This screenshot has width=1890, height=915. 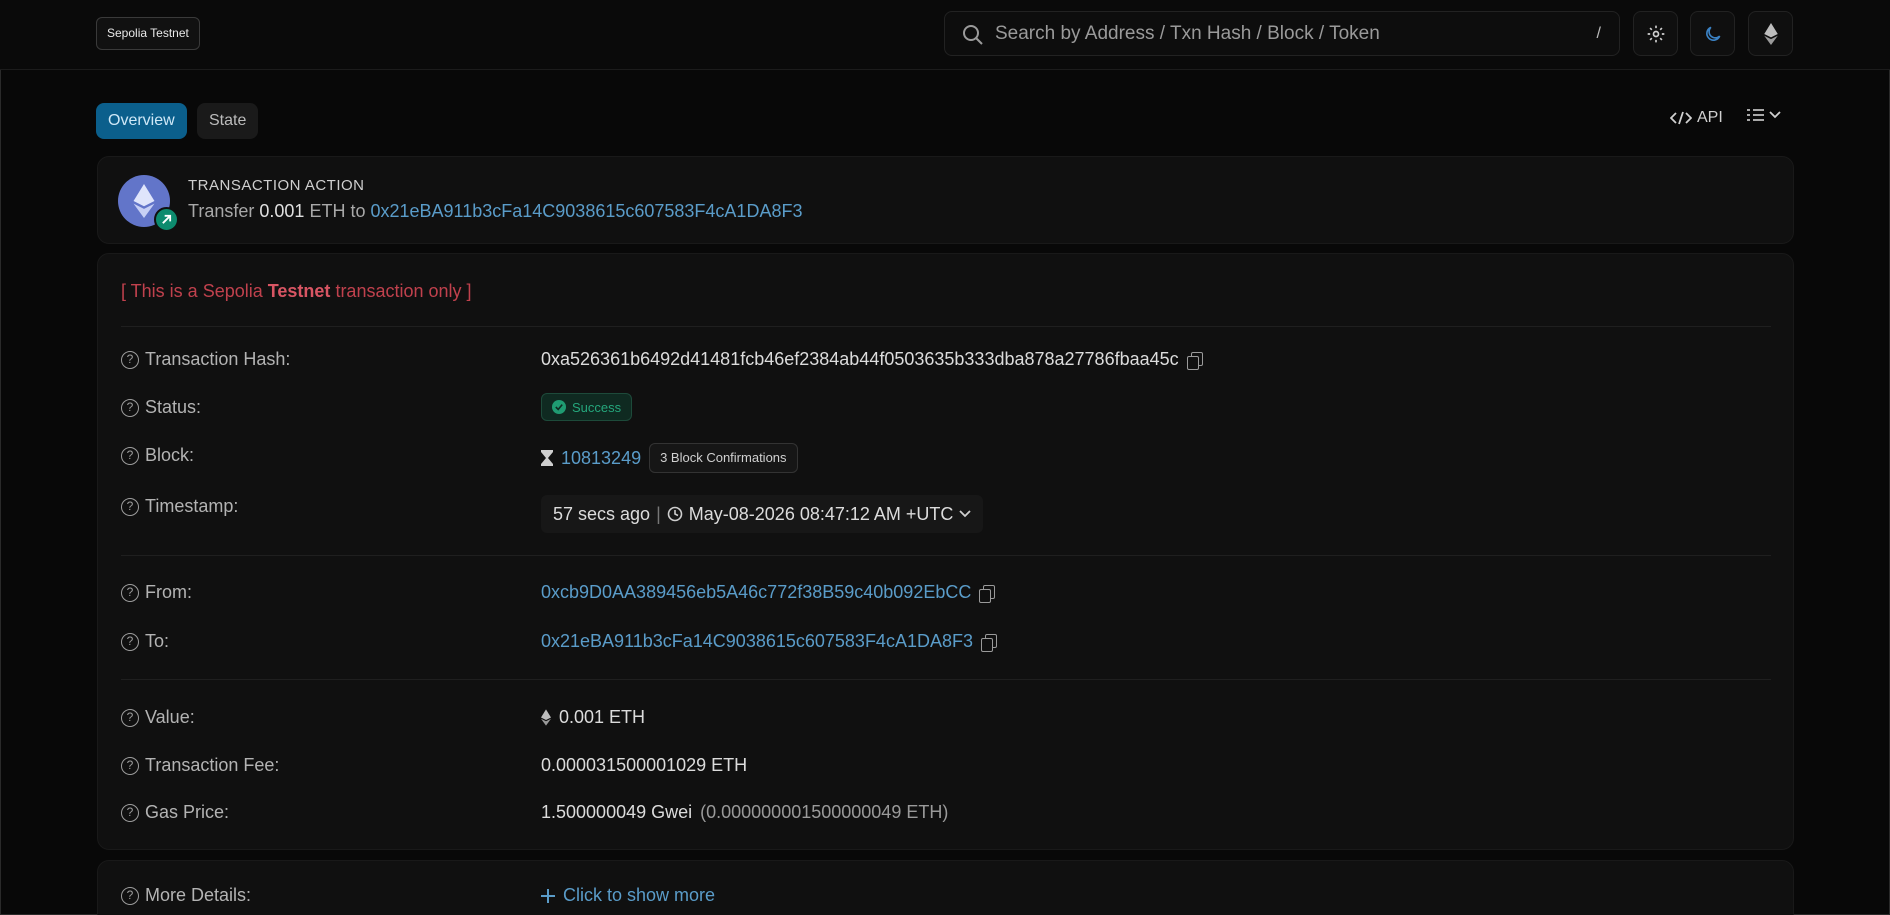 What do you see at coordinates (1598, 33) in the screenshot?
I see `search-shortcut-hint: /` at bounding box center [1598, 33].